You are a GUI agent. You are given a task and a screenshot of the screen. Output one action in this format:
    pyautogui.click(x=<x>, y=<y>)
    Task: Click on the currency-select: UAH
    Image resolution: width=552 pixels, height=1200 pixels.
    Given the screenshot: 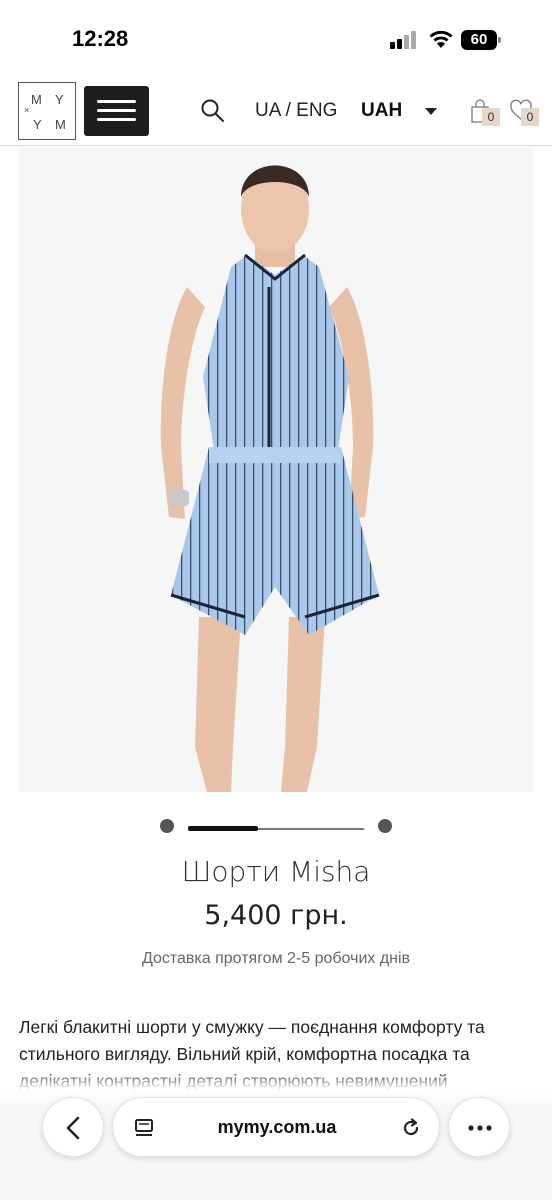 What is the action you would take?
    pyautogui.click(x=381, y=111)
    